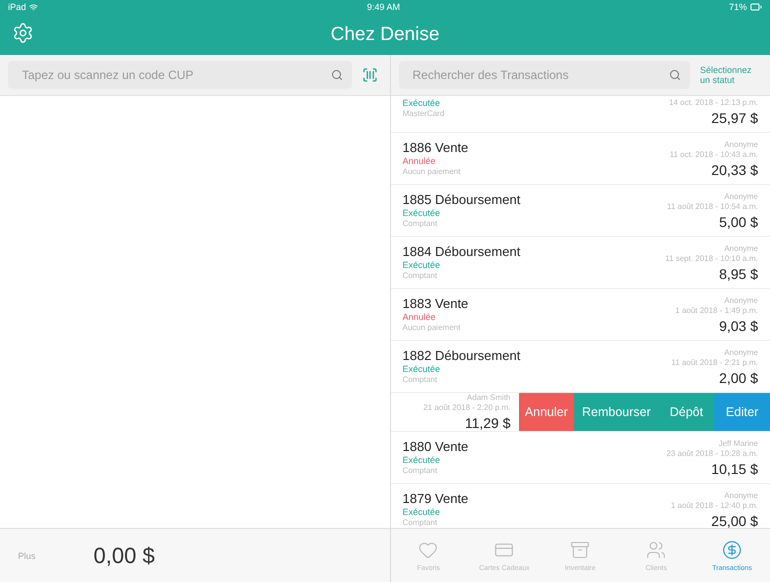 This screenshot has height=582, width=770. I want to click on transaction-amount: 11,29 $, so click(487, 423).